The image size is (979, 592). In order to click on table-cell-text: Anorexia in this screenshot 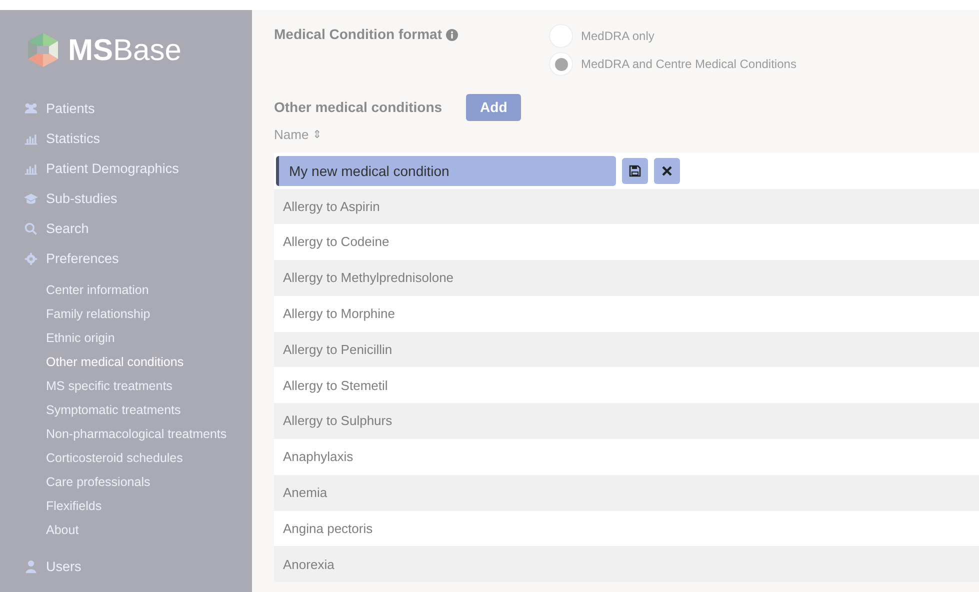, I will do `click(308, 565)`.